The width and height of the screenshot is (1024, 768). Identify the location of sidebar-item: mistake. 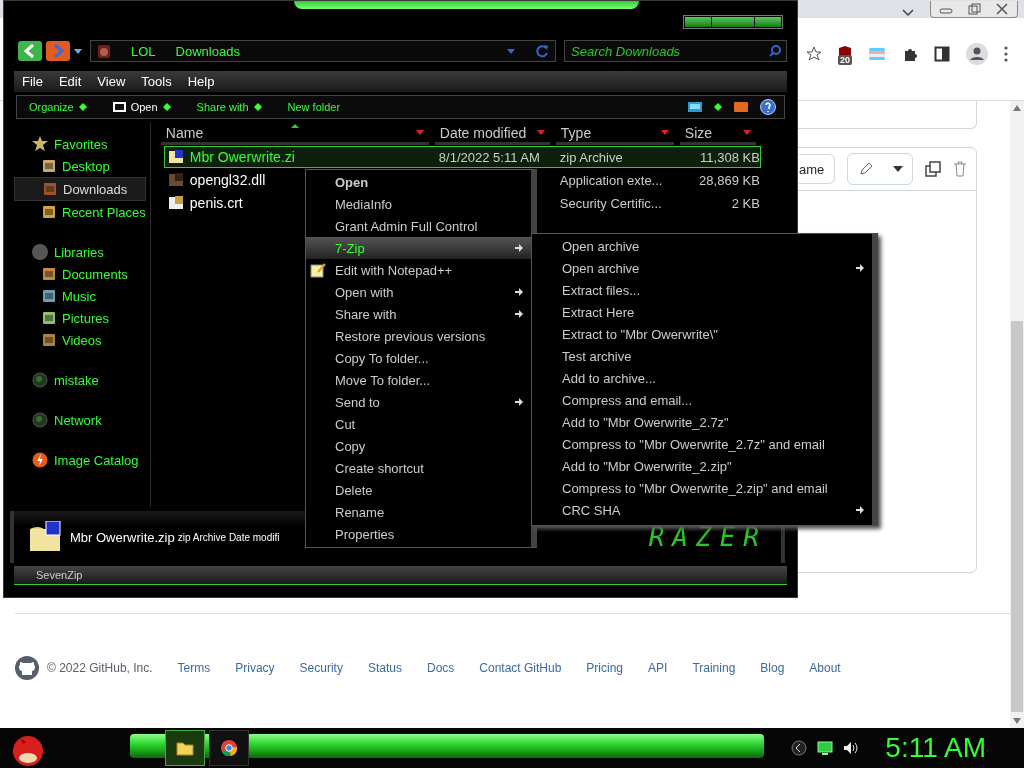
(80, 380).